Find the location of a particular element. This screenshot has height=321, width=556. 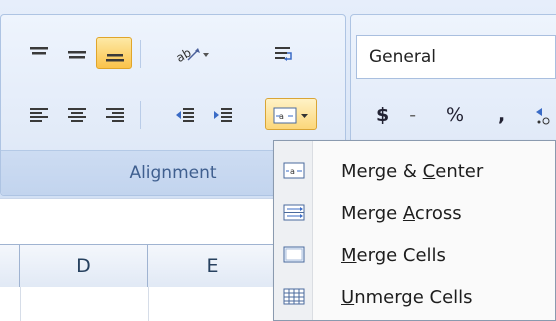

increase-indent-button is located at coordinates (222, 114).